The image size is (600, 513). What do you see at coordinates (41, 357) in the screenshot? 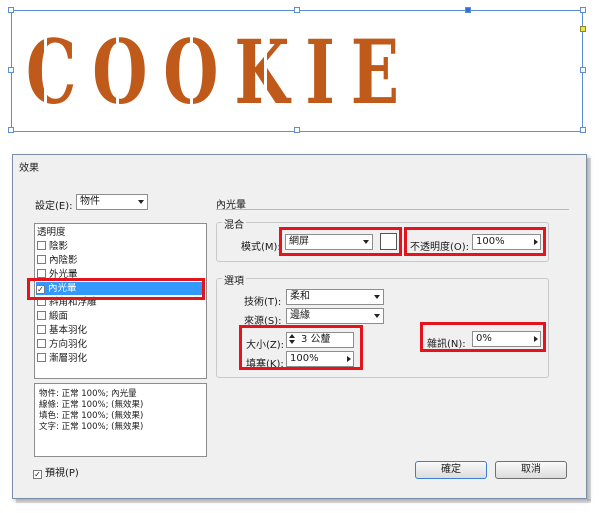
I see `checkbox-gradient-feather` at bounding box center [41, 357].